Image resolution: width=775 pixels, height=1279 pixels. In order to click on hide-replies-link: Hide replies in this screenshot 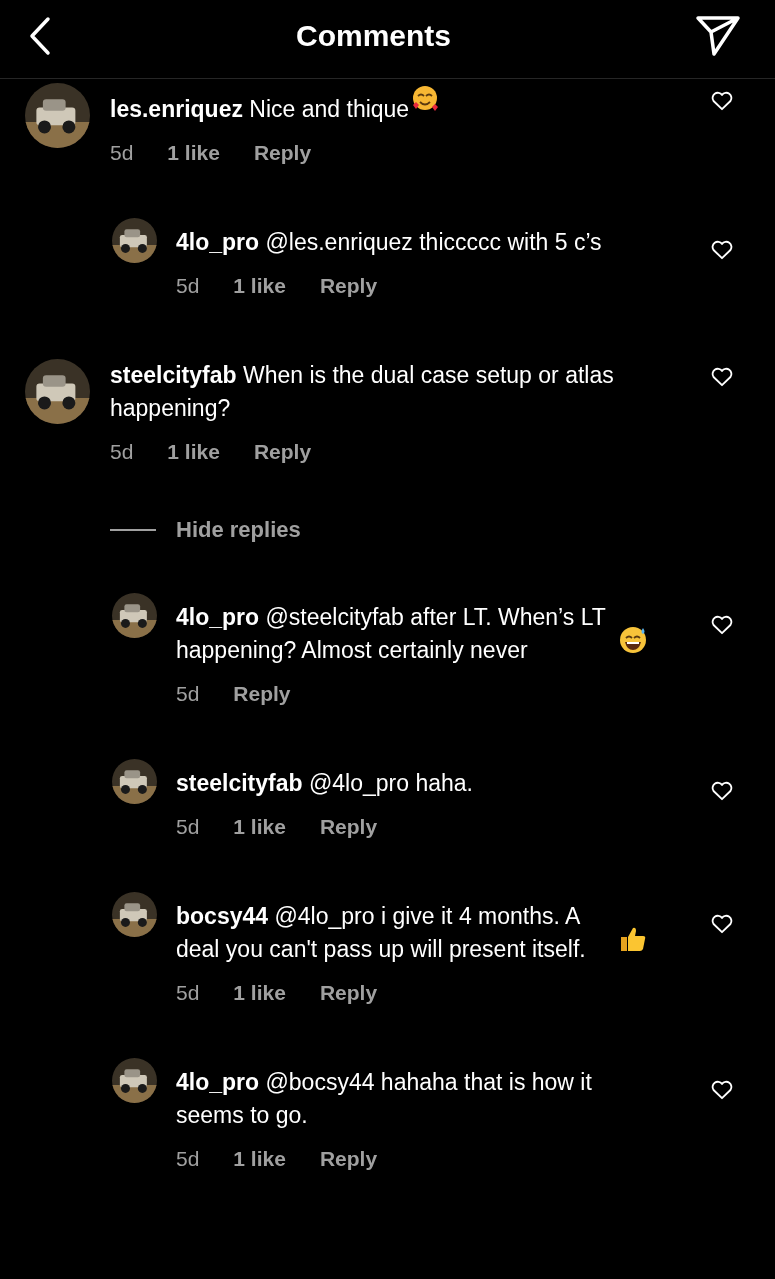, I will do `click(238, 530)`.